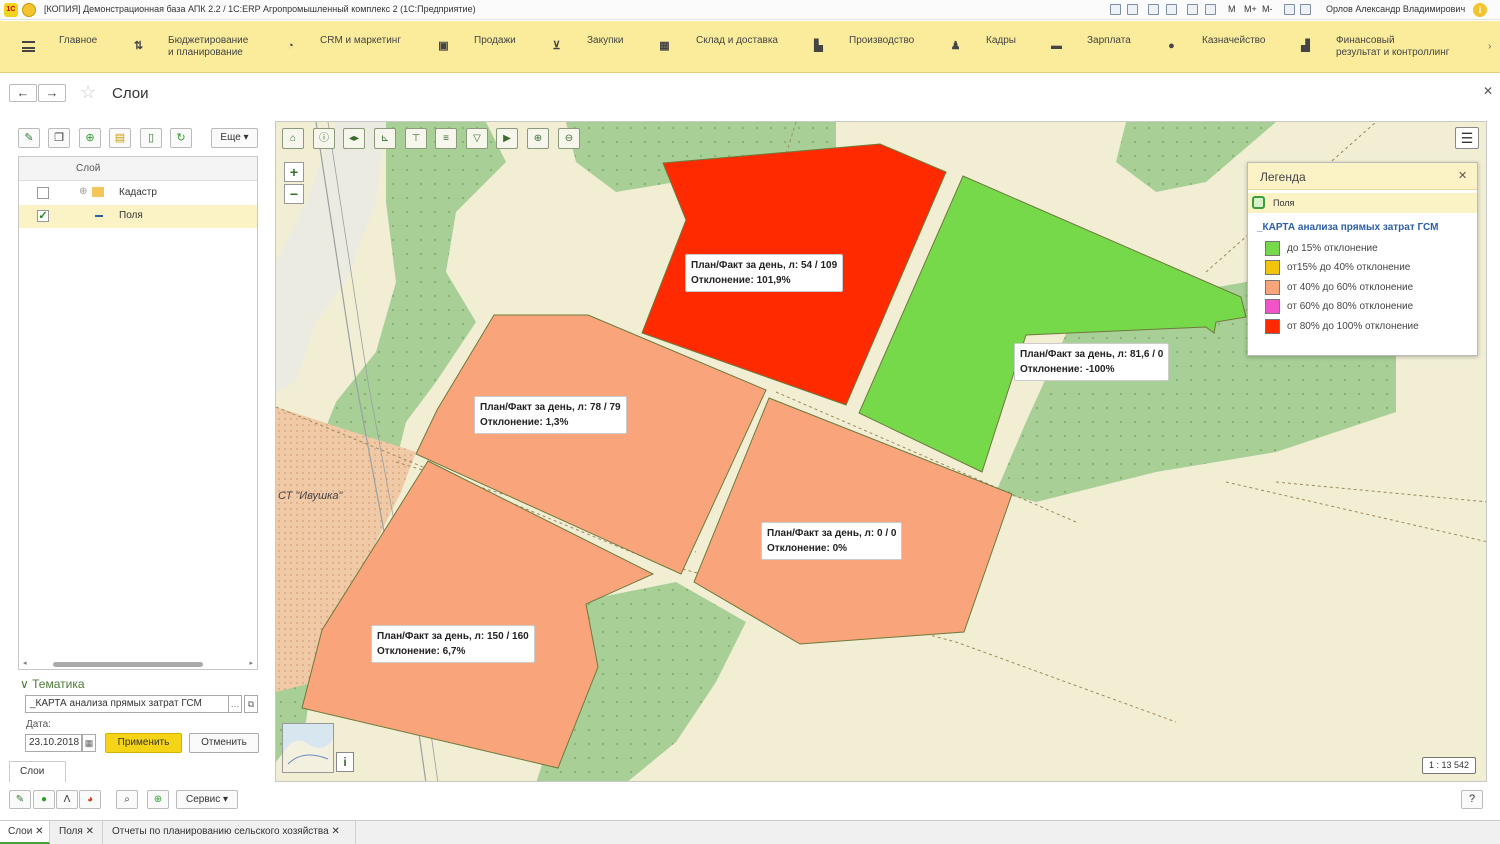 Image resolution: width=1500 pixels, height=844 pixels. I want to click on menu-item-production: Производство, so click(881, 41).